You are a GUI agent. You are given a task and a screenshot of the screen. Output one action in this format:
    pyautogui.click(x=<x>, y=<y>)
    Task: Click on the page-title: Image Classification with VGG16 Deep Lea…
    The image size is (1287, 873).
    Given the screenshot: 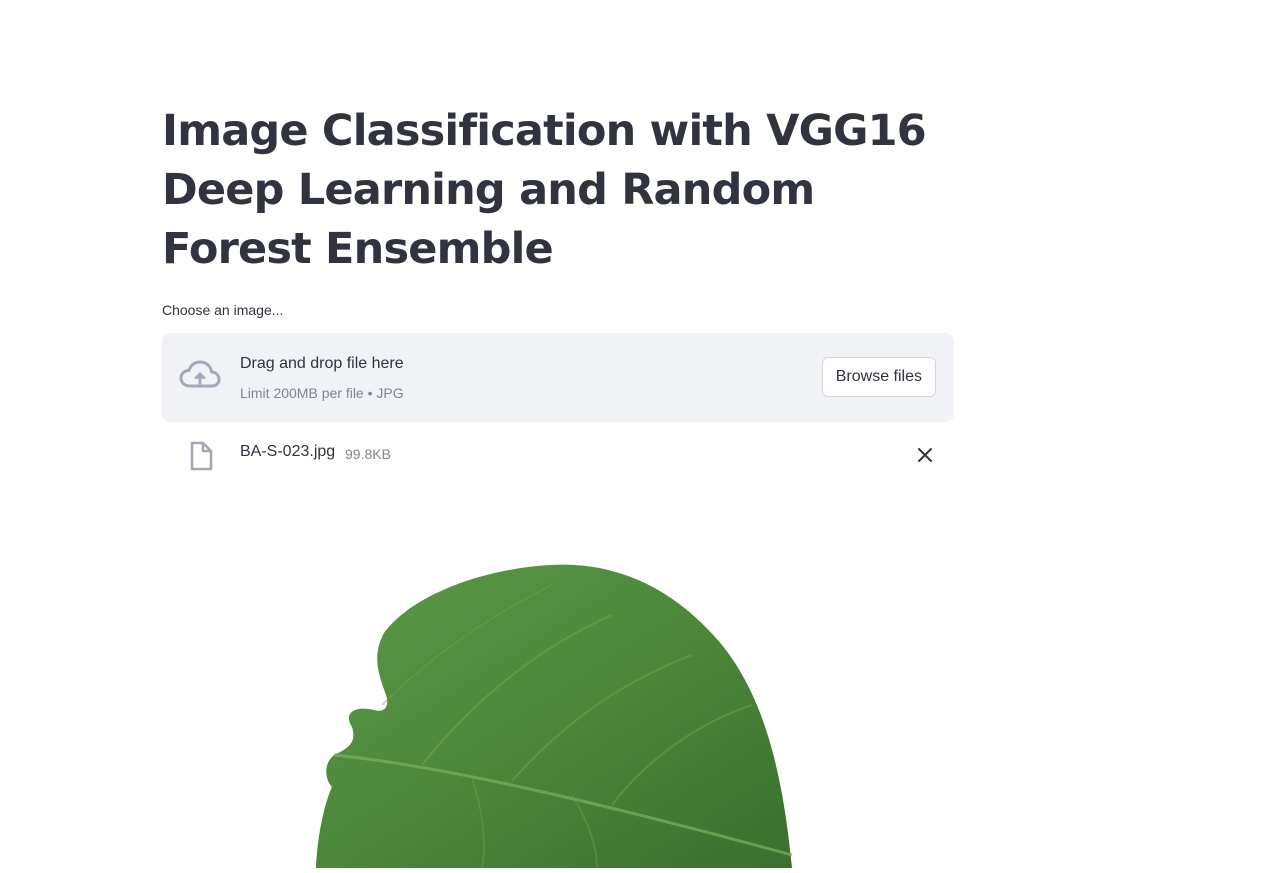 What is the action you would take?
    pyautogui.click(x=544, y=190)
    